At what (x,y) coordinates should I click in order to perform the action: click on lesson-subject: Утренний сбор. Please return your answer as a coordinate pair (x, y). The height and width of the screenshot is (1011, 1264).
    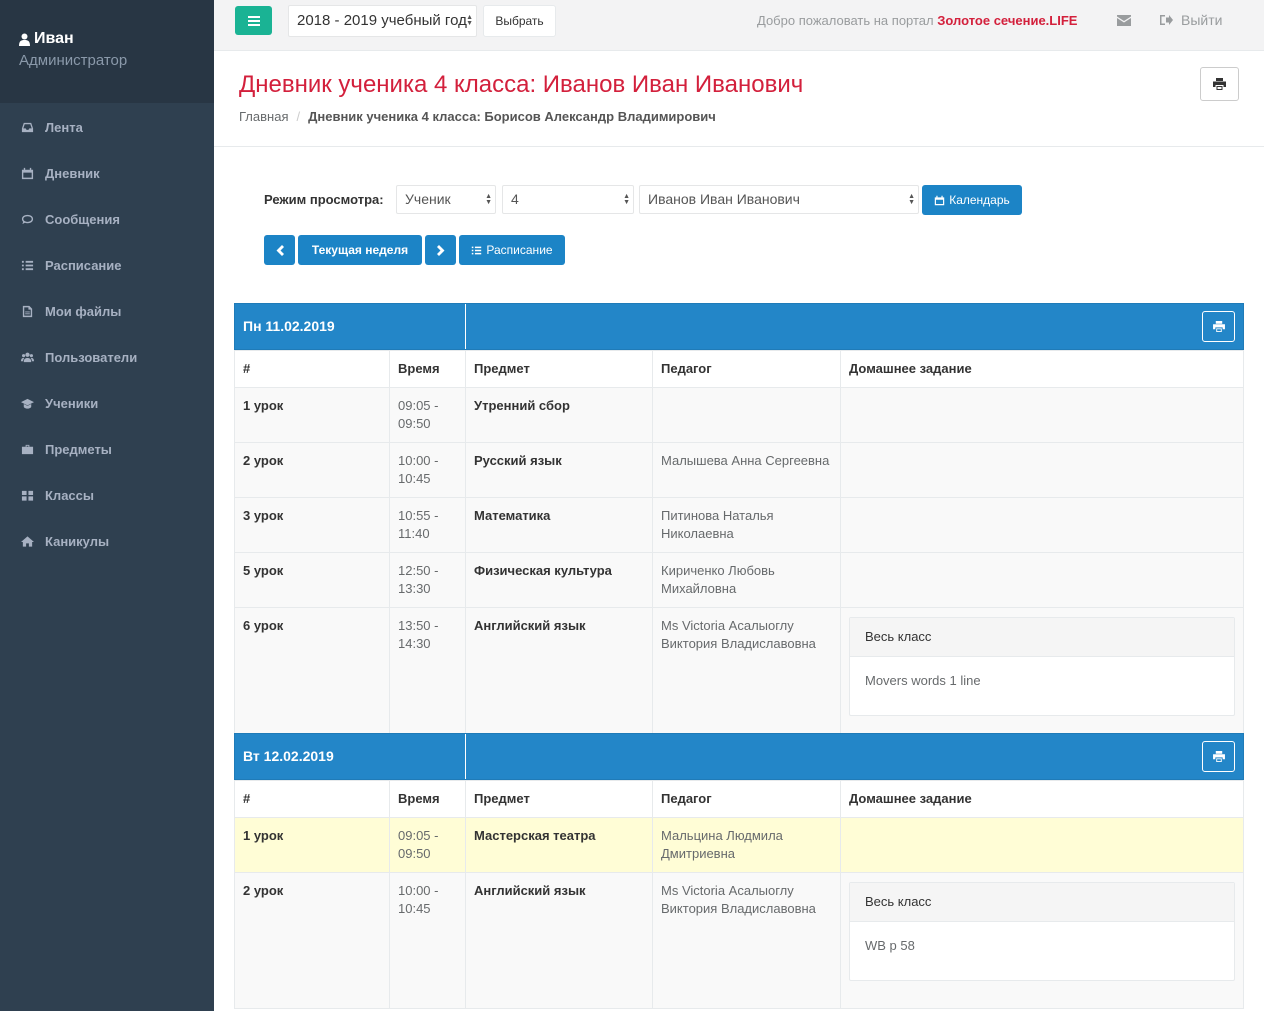
    Looking at the image, I should click on (559, 415).